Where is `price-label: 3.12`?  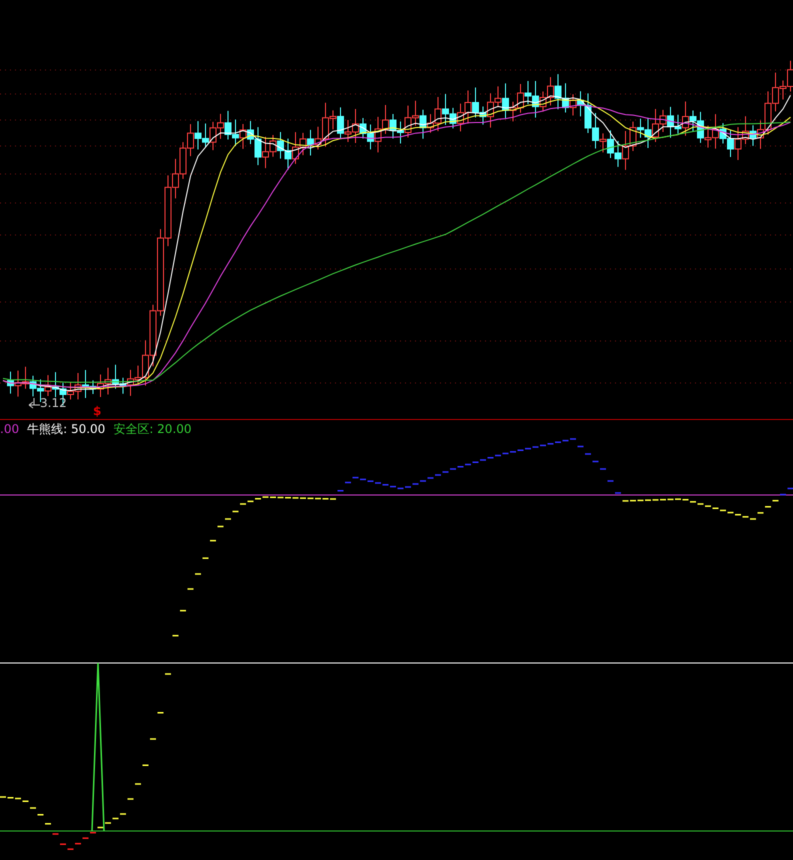
price-label: 3.12 is located at coordinates (53, 403).